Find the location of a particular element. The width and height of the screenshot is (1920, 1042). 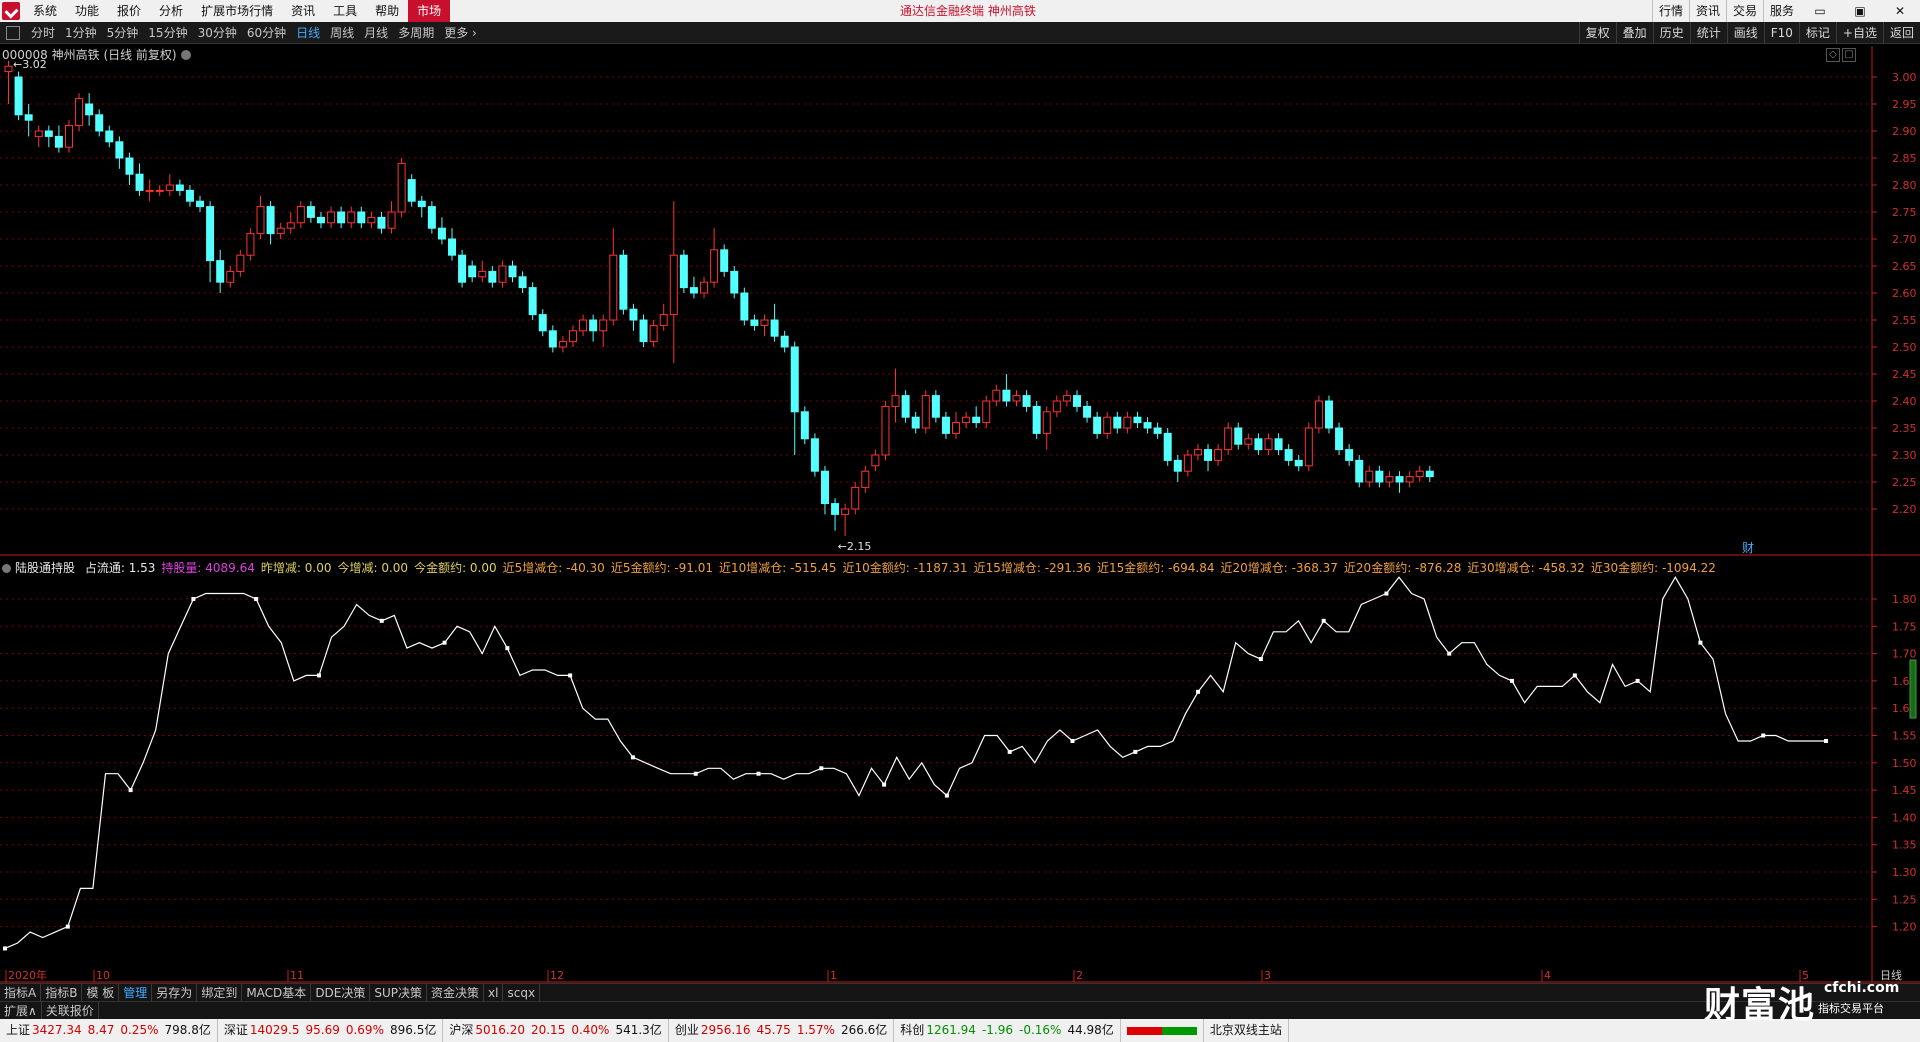

tab-indicator-2: 模 板 is located at coordinates (101, 992).